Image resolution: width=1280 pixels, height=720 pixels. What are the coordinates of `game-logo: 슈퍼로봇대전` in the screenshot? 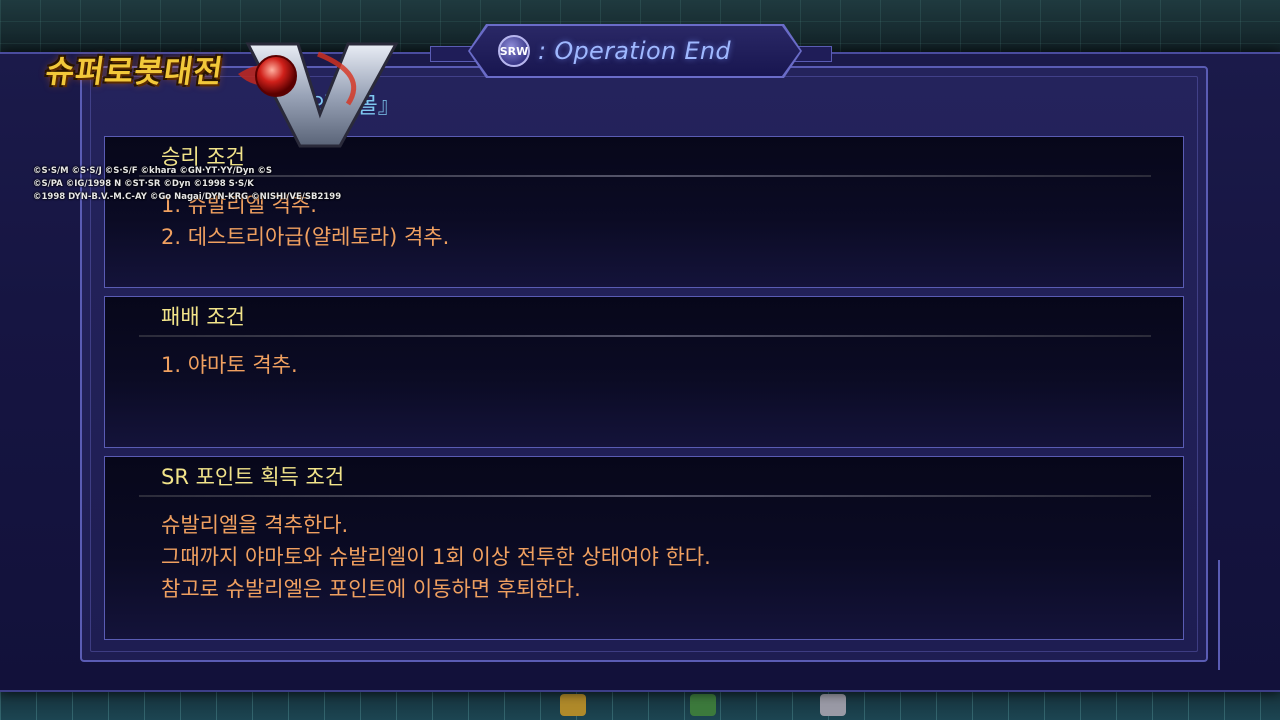 It's located at (217, 94).